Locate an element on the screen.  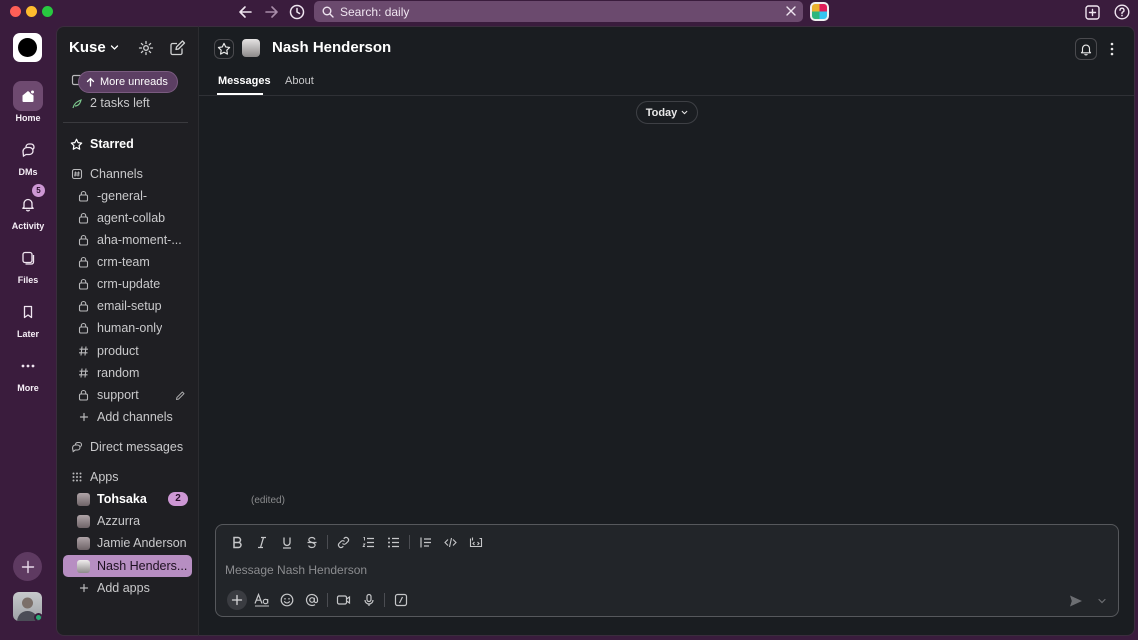
unread-count-badge: 2 is located at coordinates (178, 499).